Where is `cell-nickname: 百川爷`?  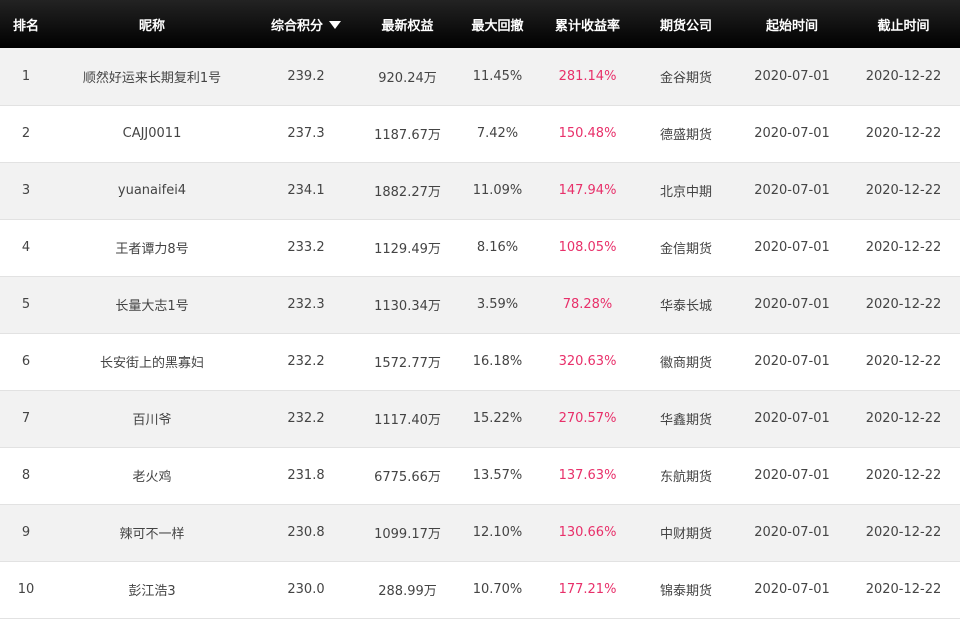
cell-nickname: 百川爷 is located at coordinates (152, 418).